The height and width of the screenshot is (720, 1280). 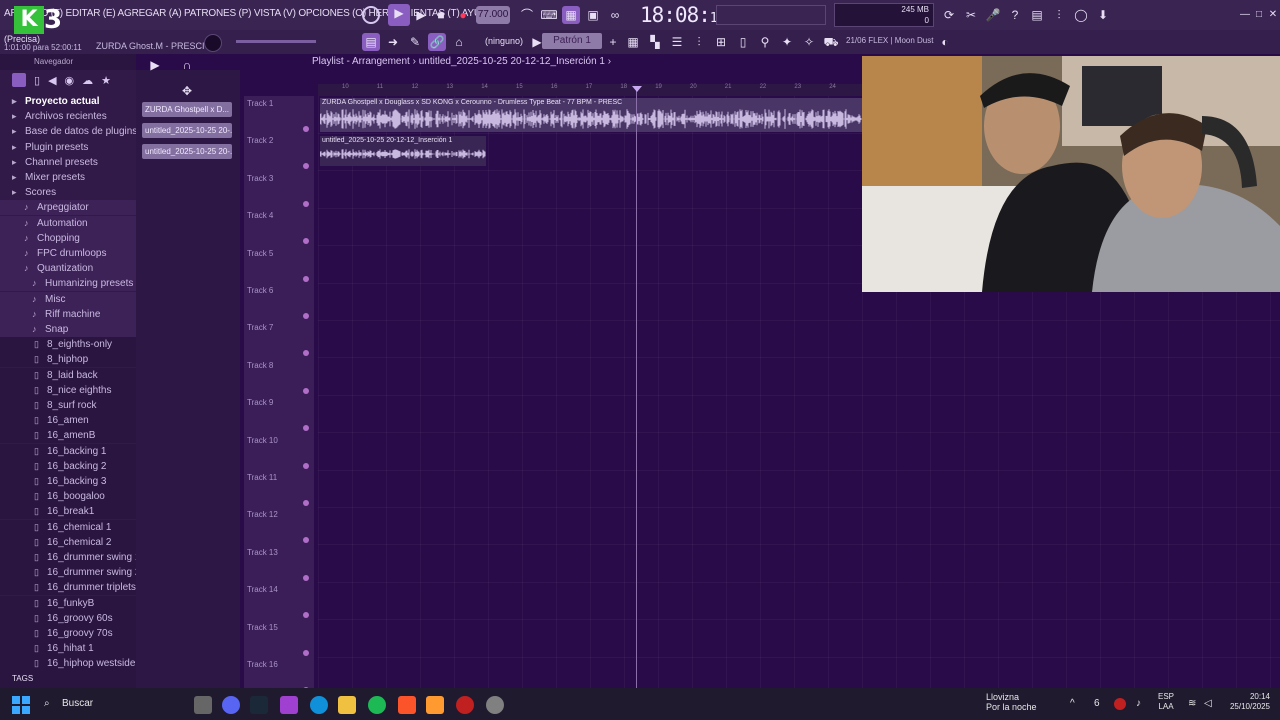 I want to click on track-label: Track 10, so click(x=262, y=440).